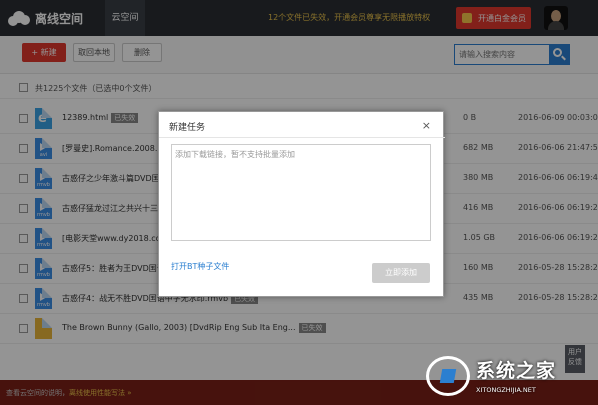 Image resolution: width=598 pixels, height=405 pixels. I want to click on watermark-subtitle: XITONGZHIJIA.NET, so click(506, 390).